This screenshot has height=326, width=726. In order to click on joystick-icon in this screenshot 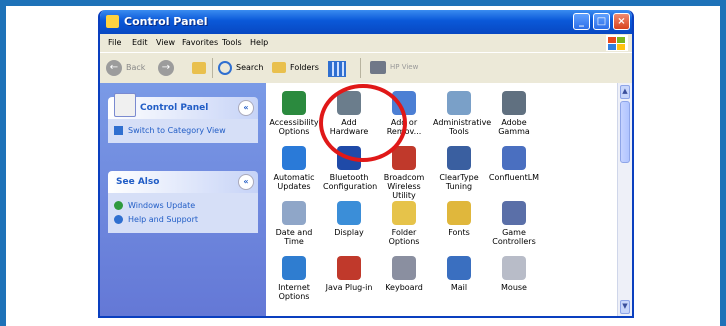, I will do `click(514, 213)`.